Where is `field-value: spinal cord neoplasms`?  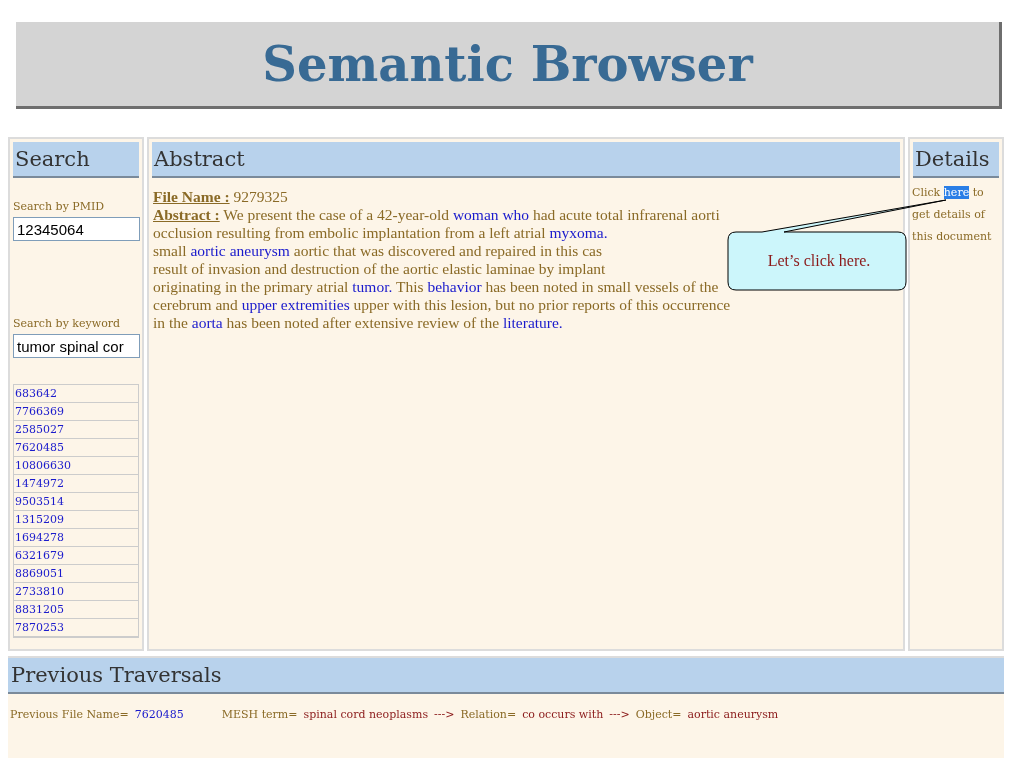 field-value: spinal cord neoplasms is located at coordinates (366, 714).